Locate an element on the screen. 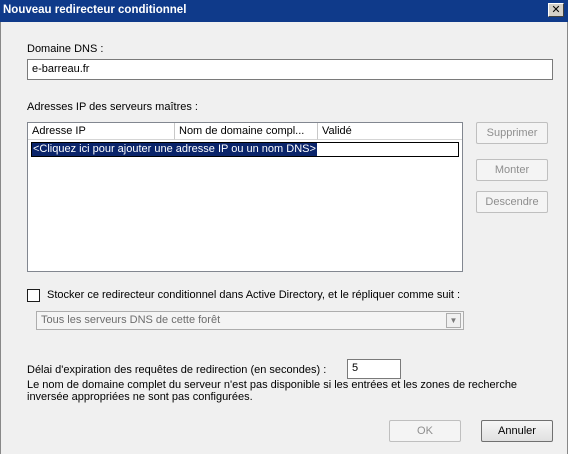 The height and width of the screenshot is (454, 568). delete-button: Supprimer is located at coordinates (512, 133).